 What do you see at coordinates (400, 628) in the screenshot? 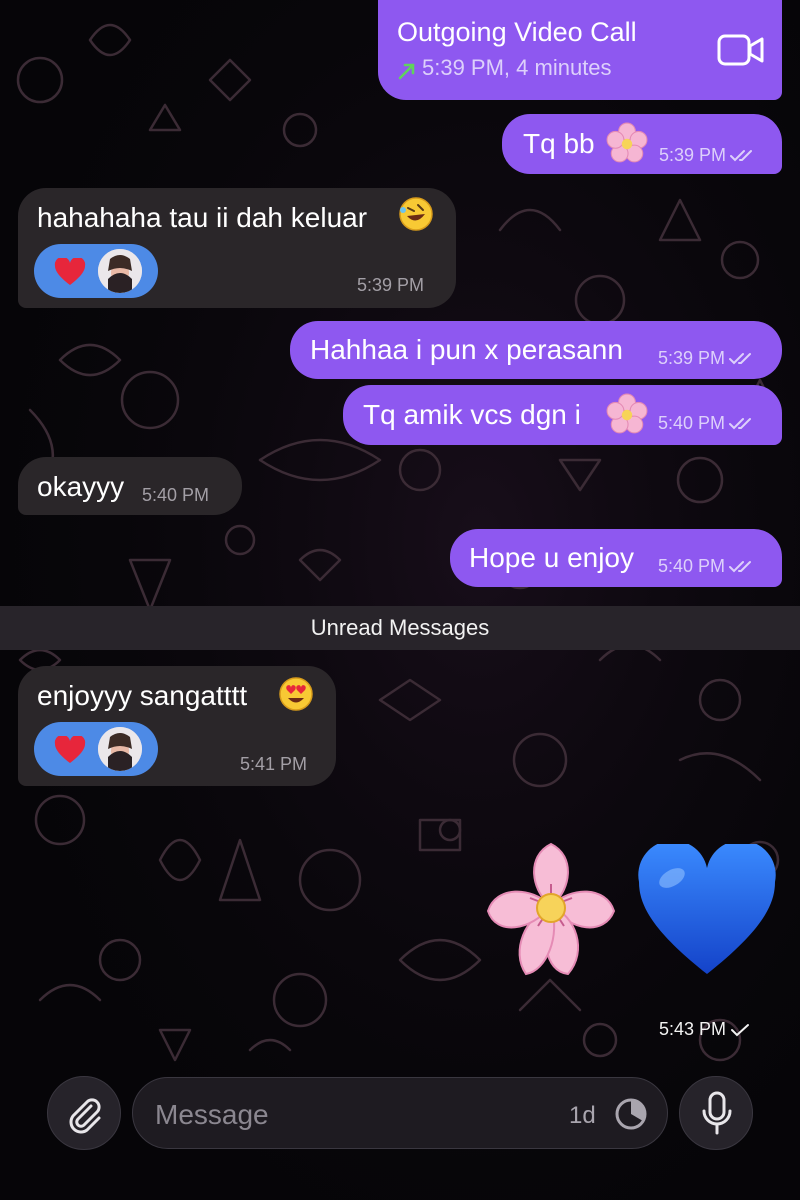
I see `unread-messages-divider: Unread Messages` at bounding box center [400, 628].